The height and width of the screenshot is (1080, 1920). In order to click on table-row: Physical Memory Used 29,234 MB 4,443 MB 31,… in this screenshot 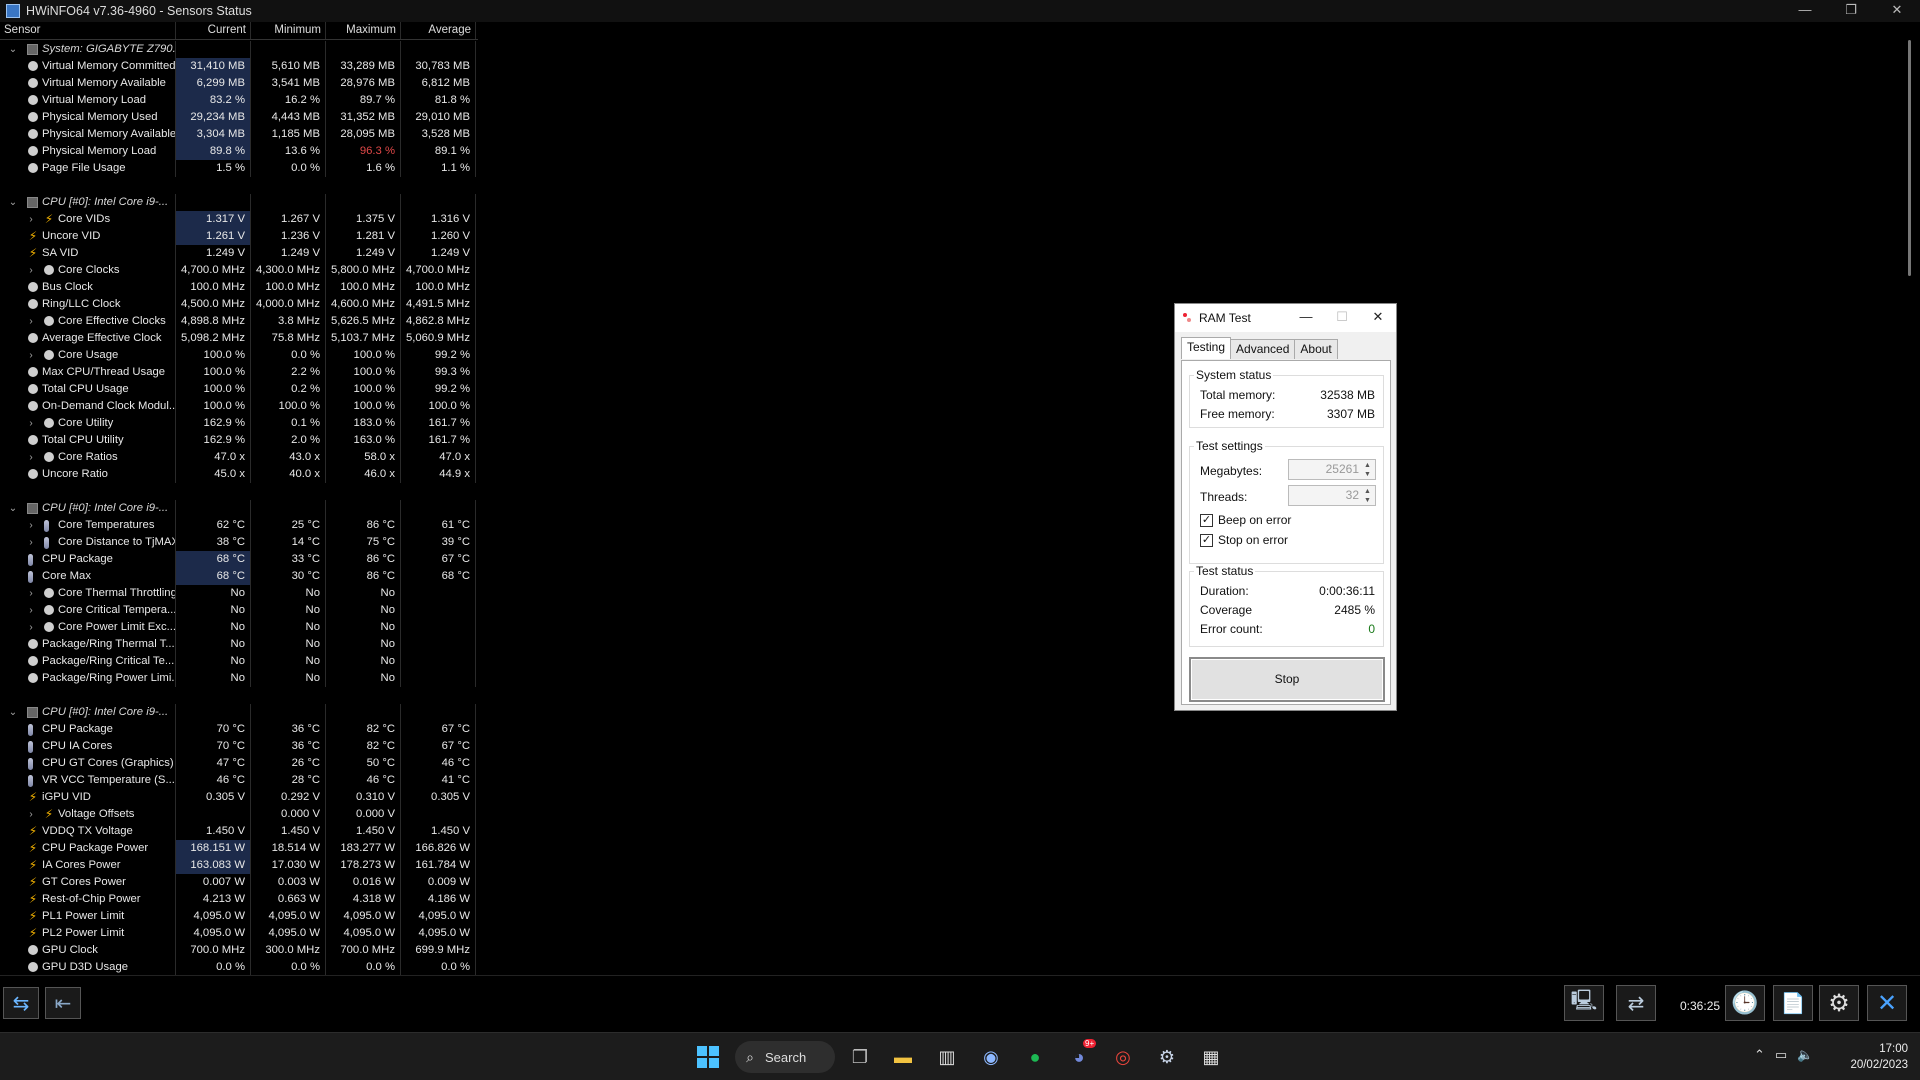, I will do `click(239, 117)`.